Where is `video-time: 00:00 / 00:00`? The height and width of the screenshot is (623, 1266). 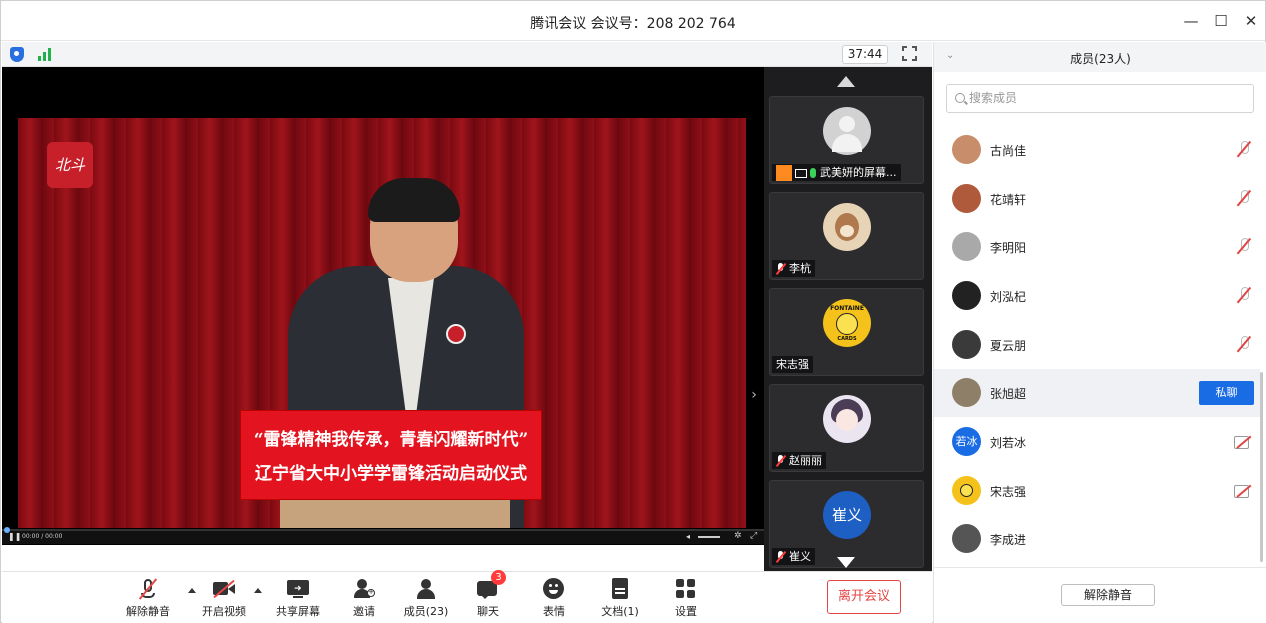 video-time: 00:00 / 00:00 is located at coordinates (42, 536).